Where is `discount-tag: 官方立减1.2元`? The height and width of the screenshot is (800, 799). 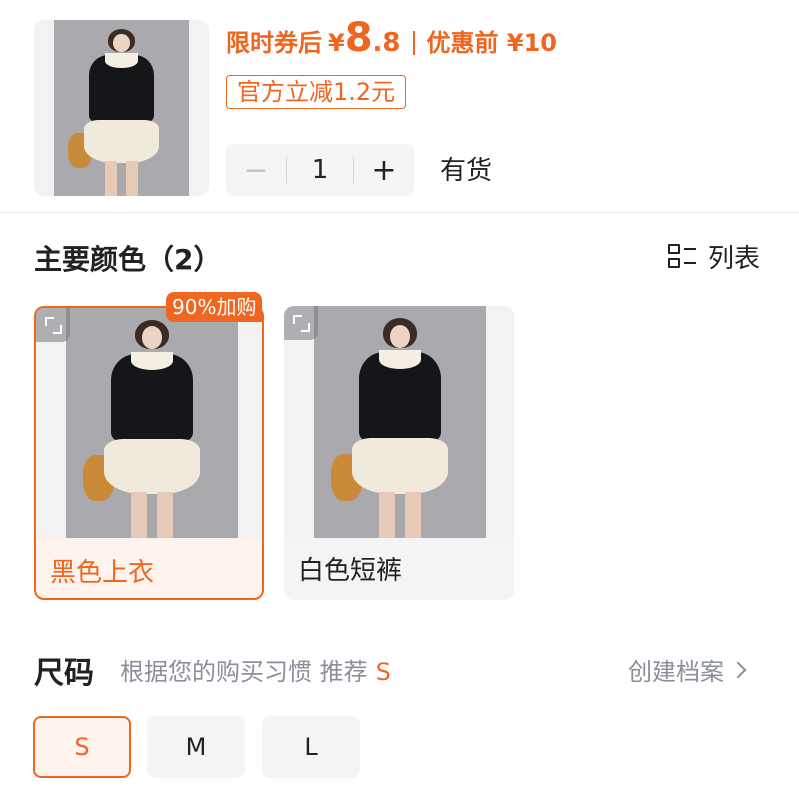 discount-tag: 官方立减1.2元 is located at coordinates (316, 92).